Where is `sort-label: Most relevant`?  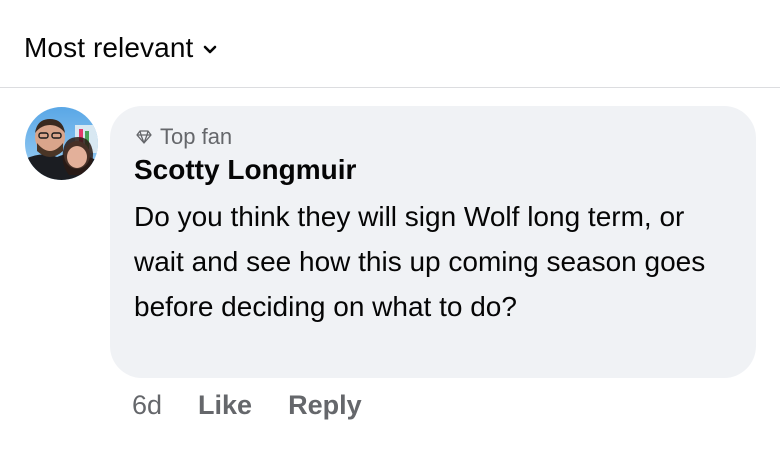
sort-label: Most relevant is located at coordinates (109, 47).